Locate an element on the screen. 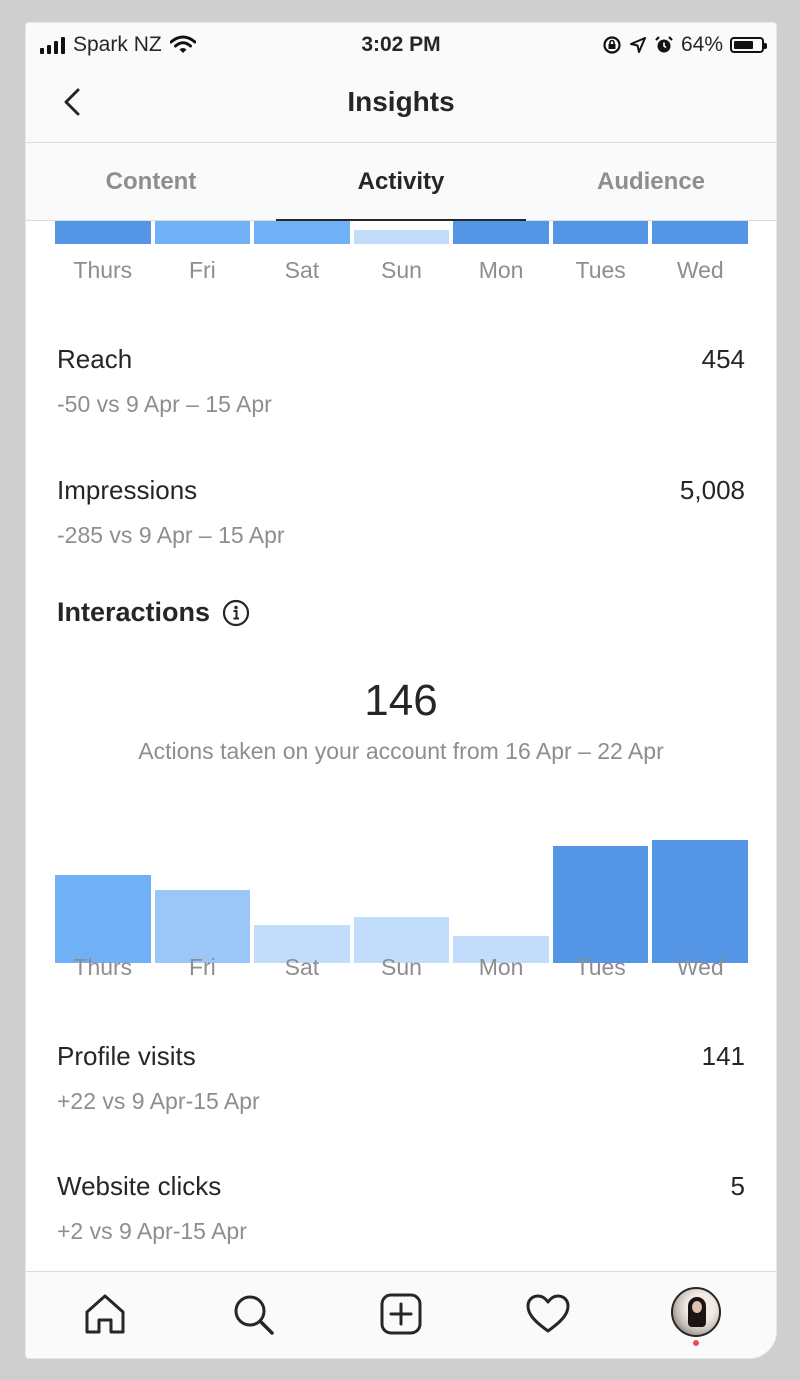 This screenshot has width=800, height=1380. discovery-day-labels: Thurs Fri Sat Sun Mon Tues Wed is located at coordinates (401, 270).